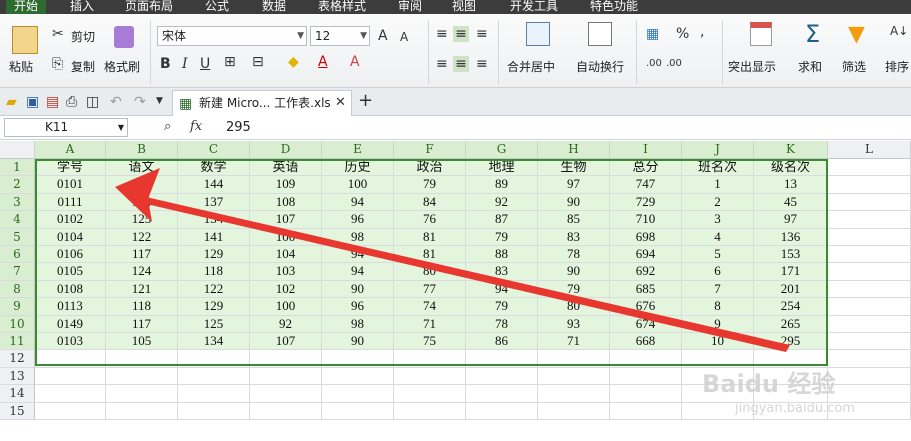 The width and height of the screenshot is (911, 441). Describe the element at coordinates (502, 220) in the screenshot. I see `table-cell: 87` at that location.